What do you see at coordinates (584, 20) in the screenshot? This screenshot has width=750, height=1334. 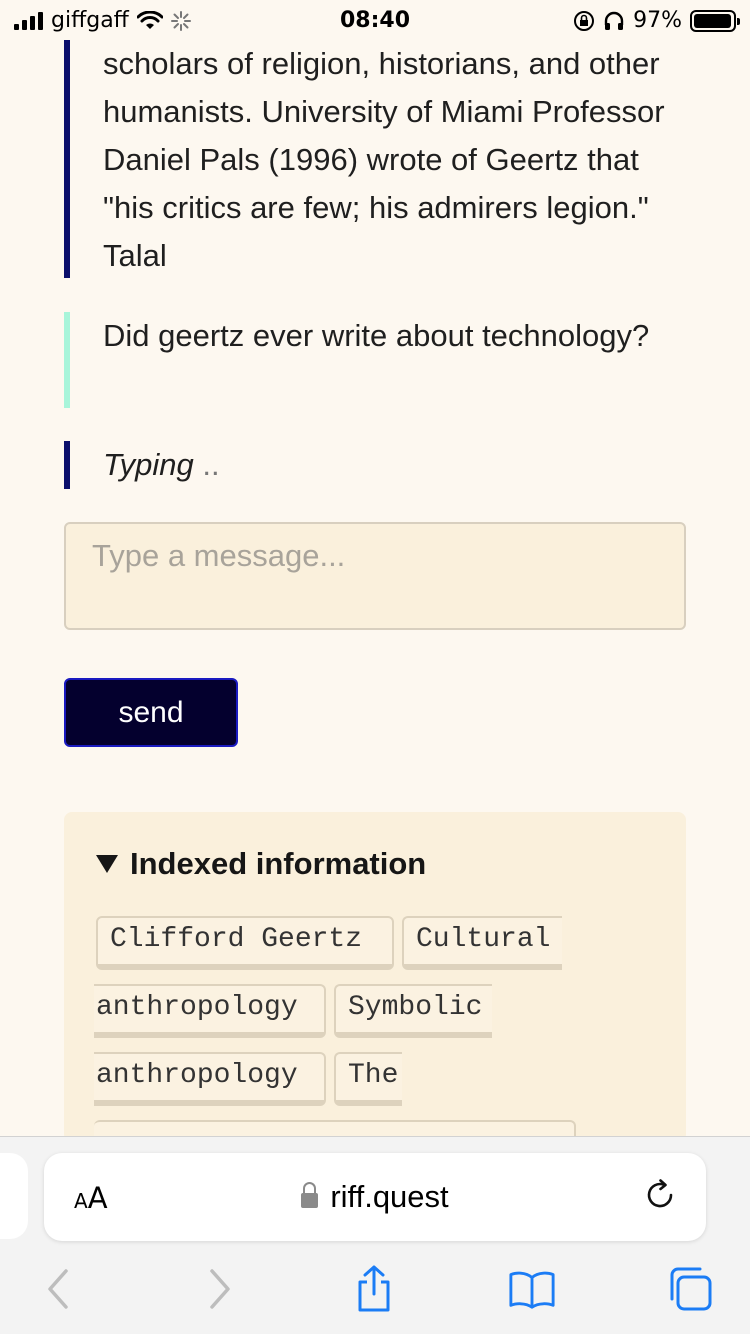 I see `rotation-lock-icon` at bounding box center [584, 20].